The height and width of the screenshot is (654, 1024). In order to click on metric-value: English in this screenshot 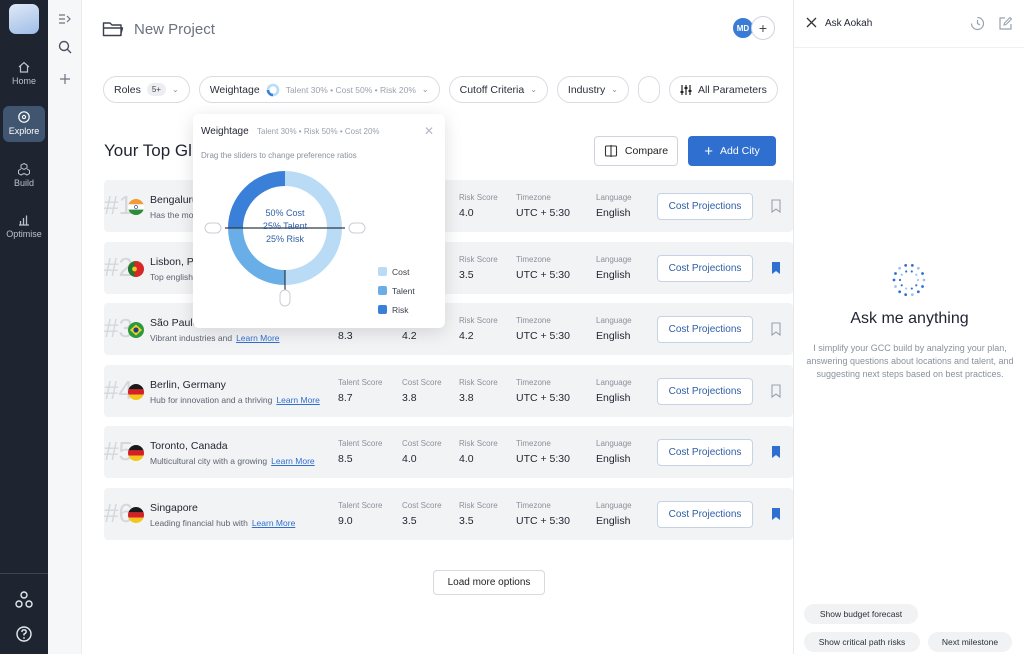, I will do `click(613, 459)`.